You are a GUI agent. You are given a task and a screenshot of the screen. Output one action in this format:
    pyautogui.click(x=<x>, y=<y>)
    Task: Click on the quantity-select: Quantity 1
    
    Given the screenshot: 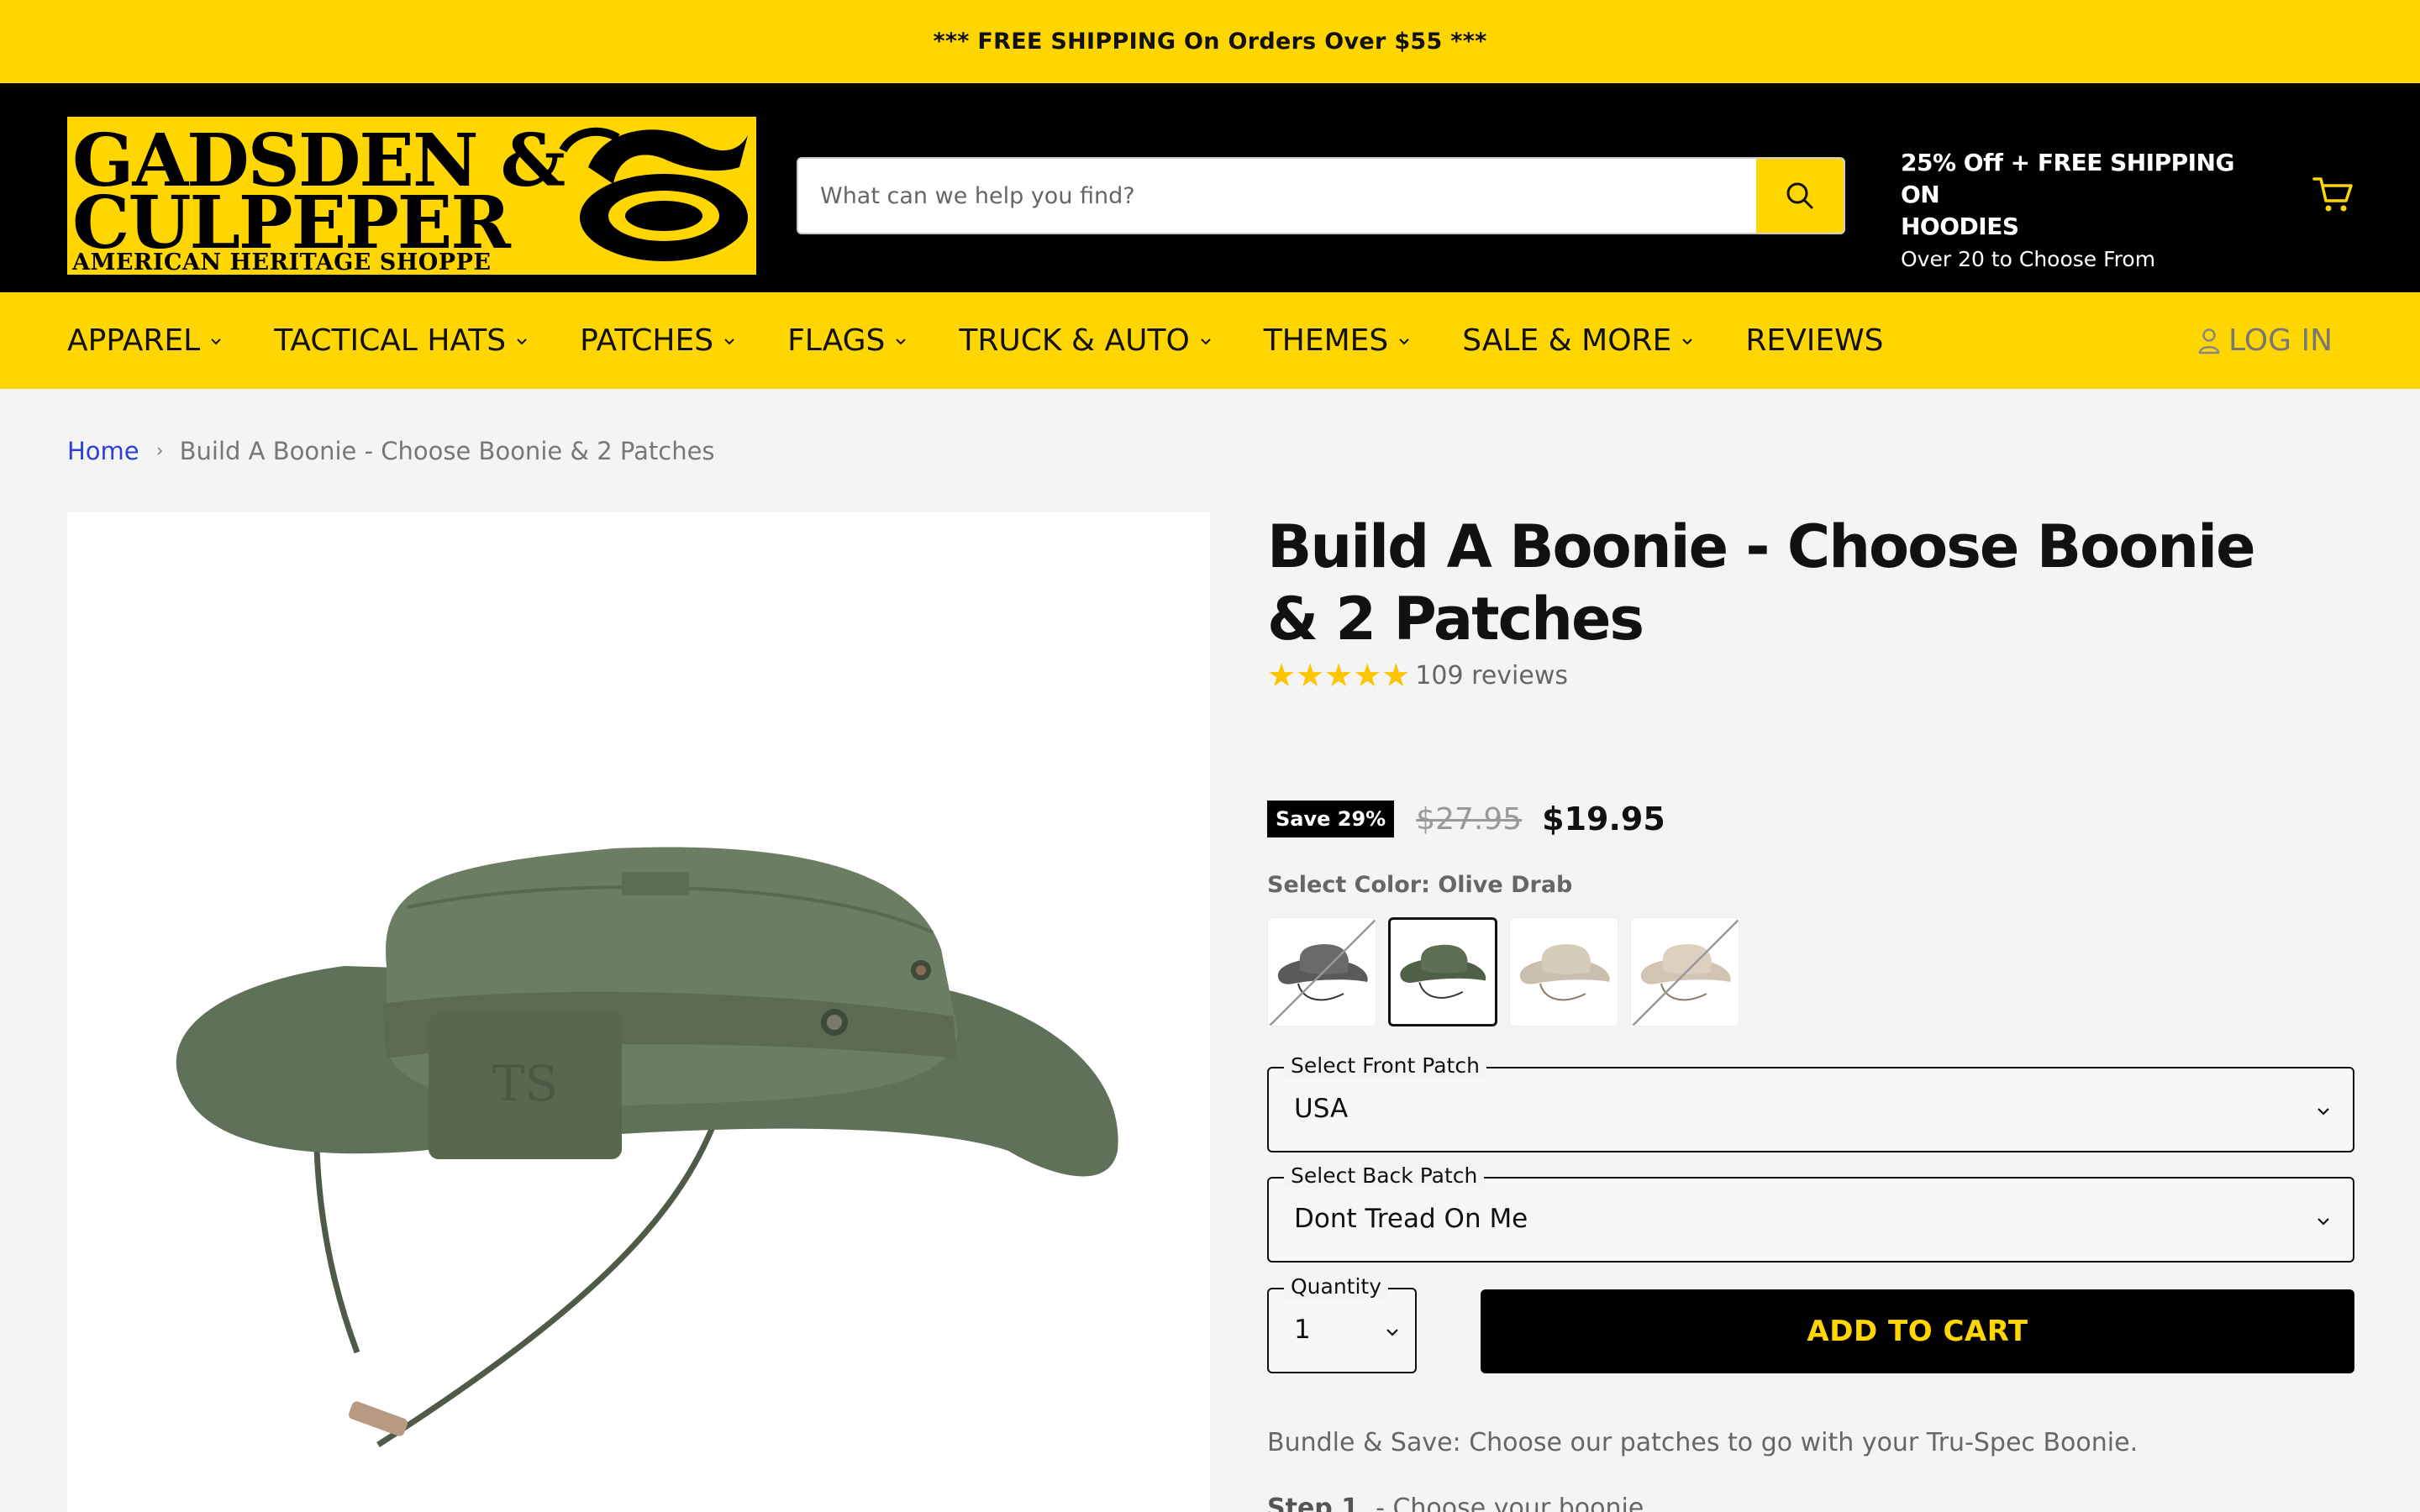 What is the action you would take?
    pyautogui.click(x=1342, y=1323)
    